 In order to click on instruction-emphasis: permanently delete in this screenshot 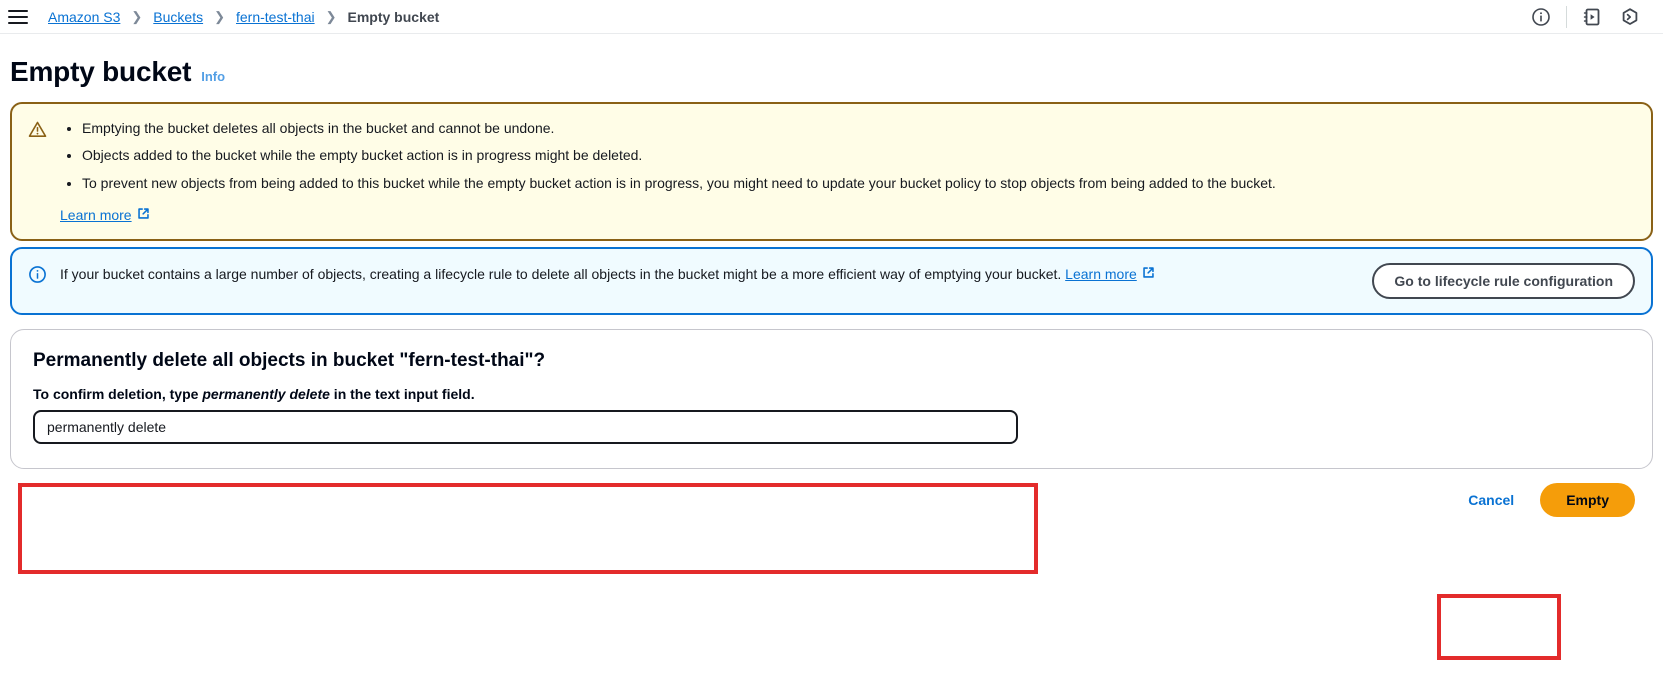, I will do `click(266, 394)`.